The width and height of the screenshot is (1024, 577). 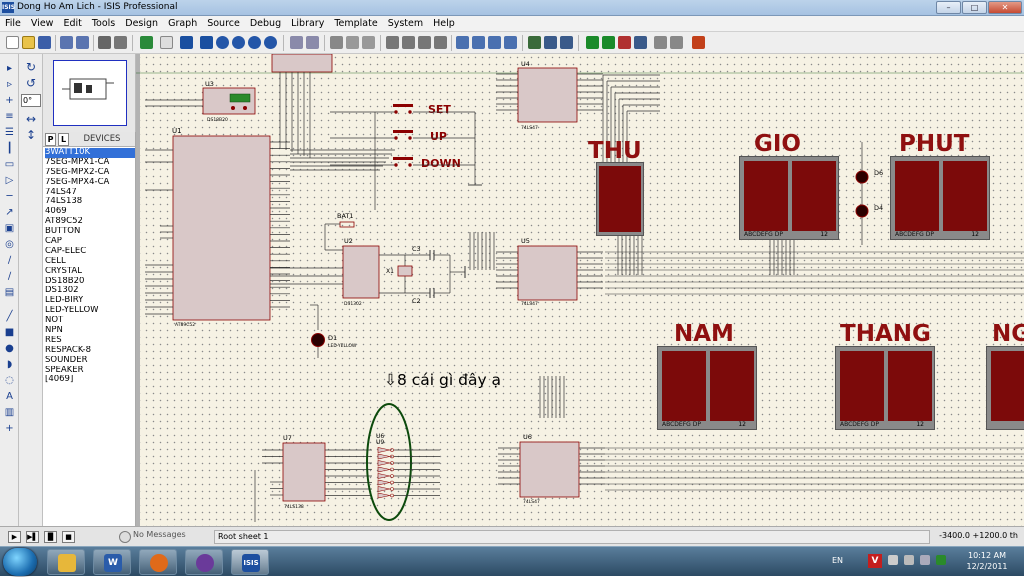 What do you see at coordinates (9, 212) in the screenshot?
I see `graph-icon: ↗` at bounding box center [9, 212].